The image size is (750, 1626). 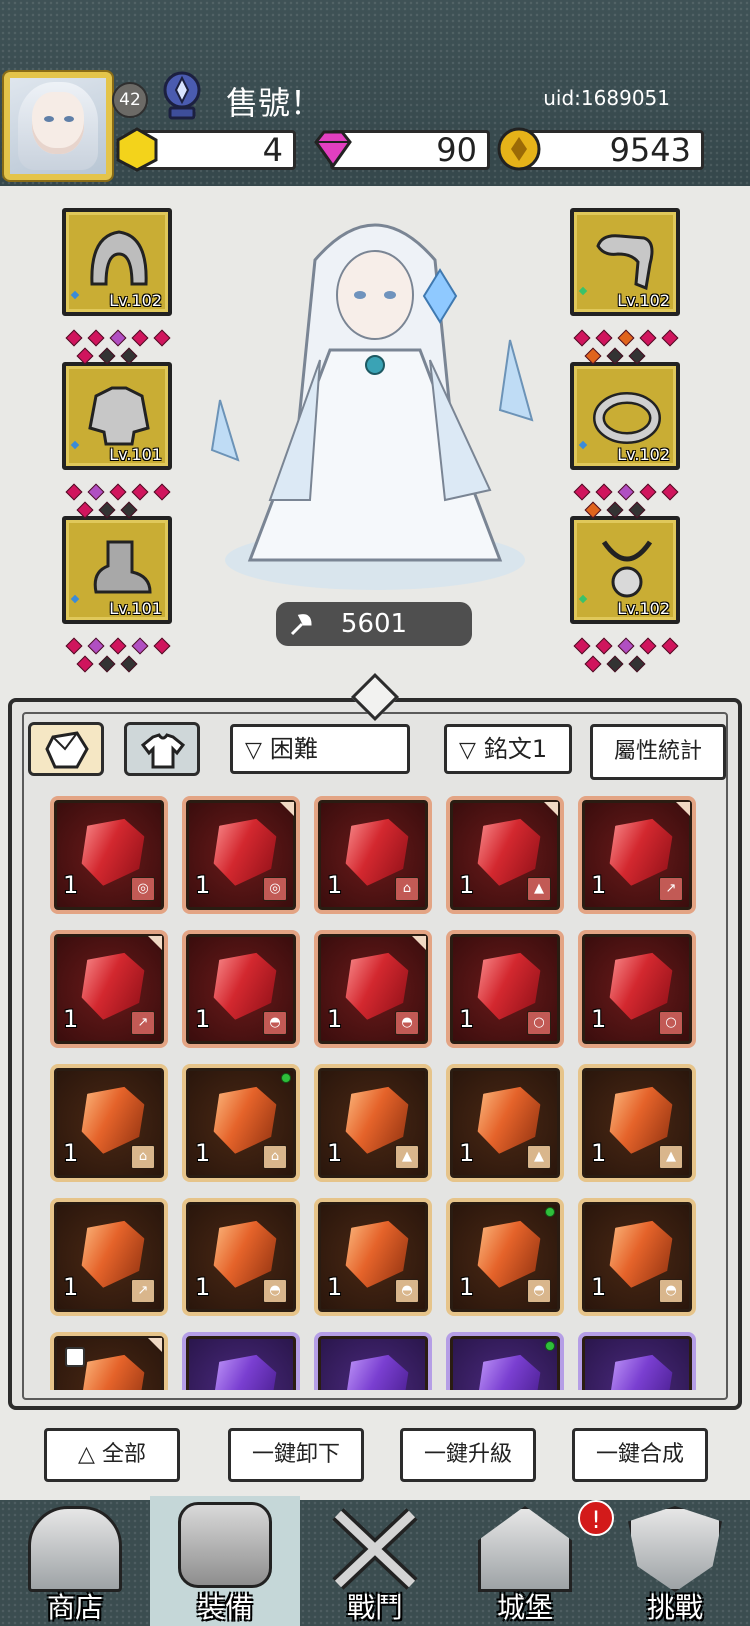 I want to click on necklace-icon, so click(x=627, y=569).